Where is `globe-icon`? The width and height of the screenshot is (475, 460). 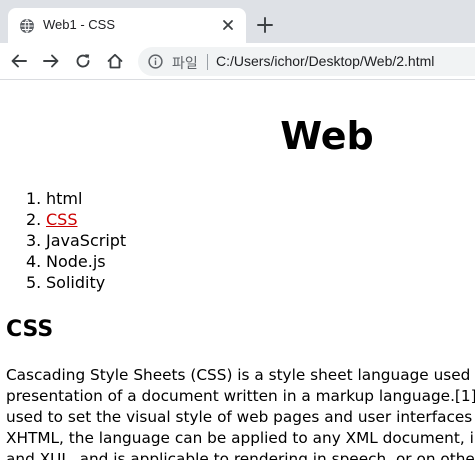 globe-icon is located at coordinates (27, 26).